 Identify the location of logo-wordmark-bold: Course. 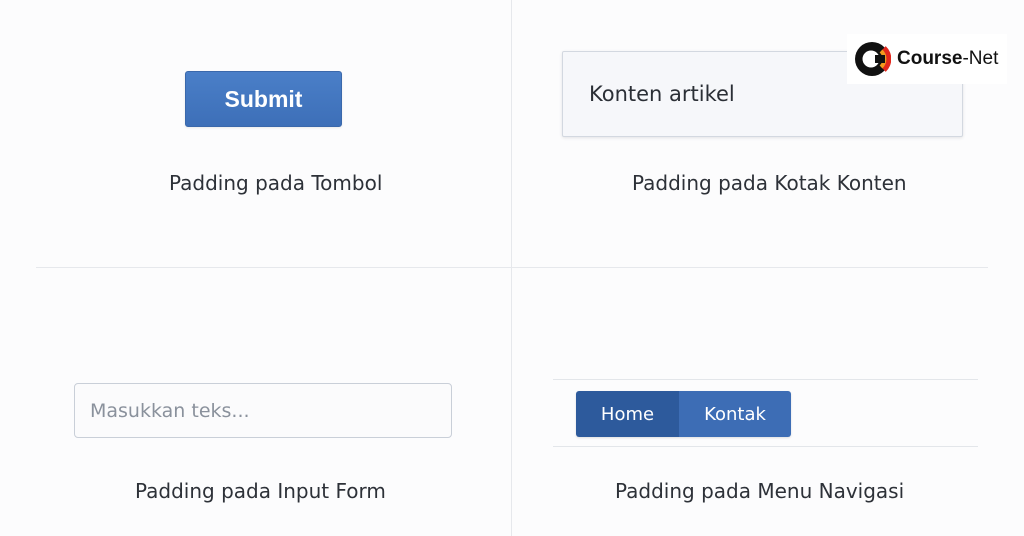
(930, 58).